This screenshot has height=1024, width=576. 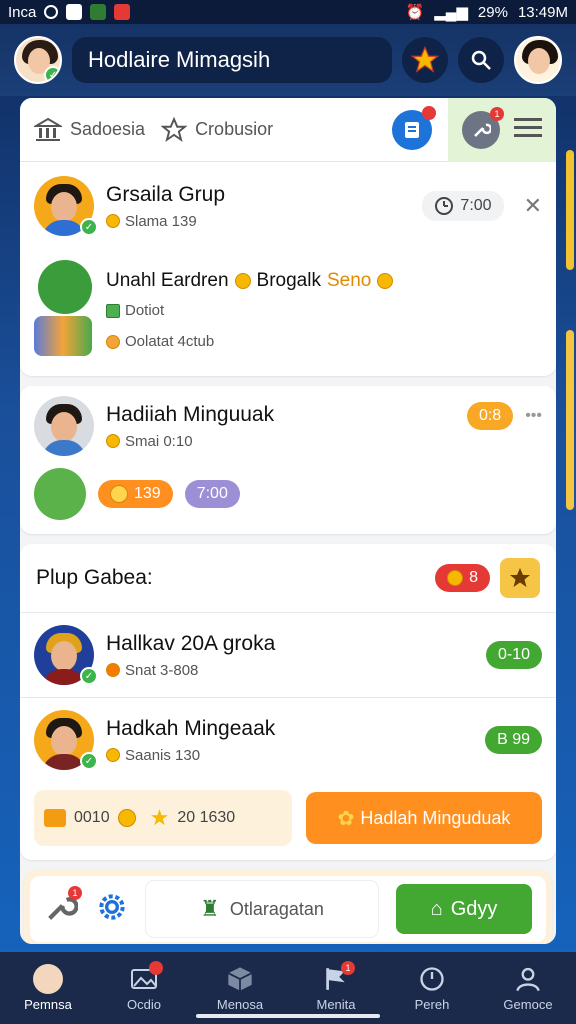 What do you see at coordinates (513, 655) in the screenshot?
I see `row-tag: 0-10` at bounding box center [513, 655].